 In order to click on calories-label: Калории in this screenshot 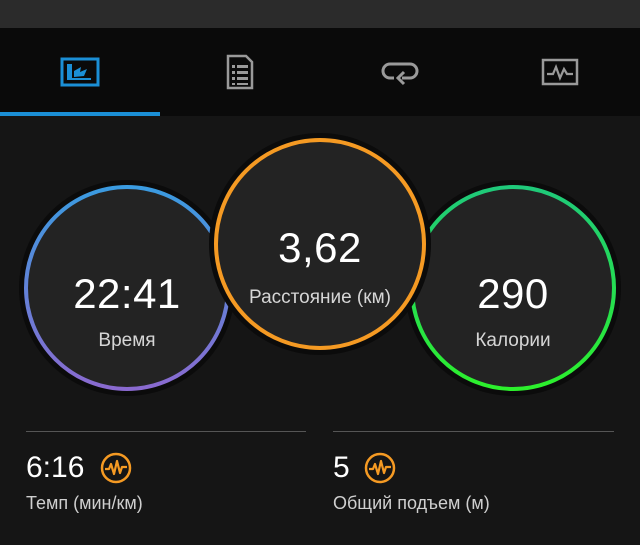, I will do `click(513, 340)`.